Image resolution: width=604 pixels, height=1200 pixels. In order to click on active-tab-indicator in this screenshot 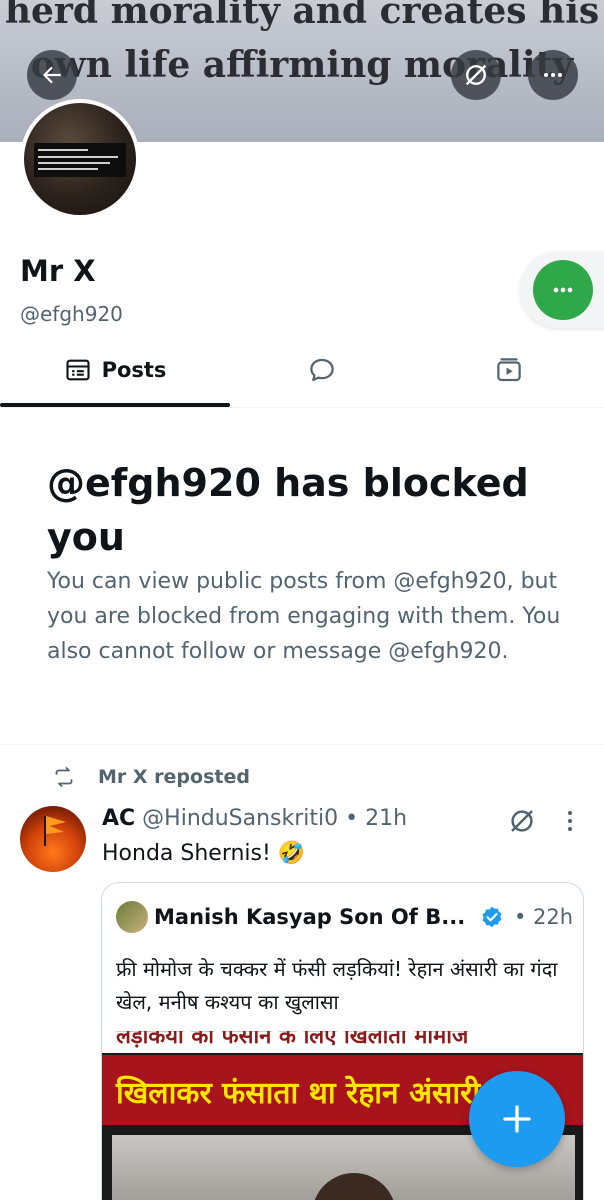, I will do `click(115, 405)`.